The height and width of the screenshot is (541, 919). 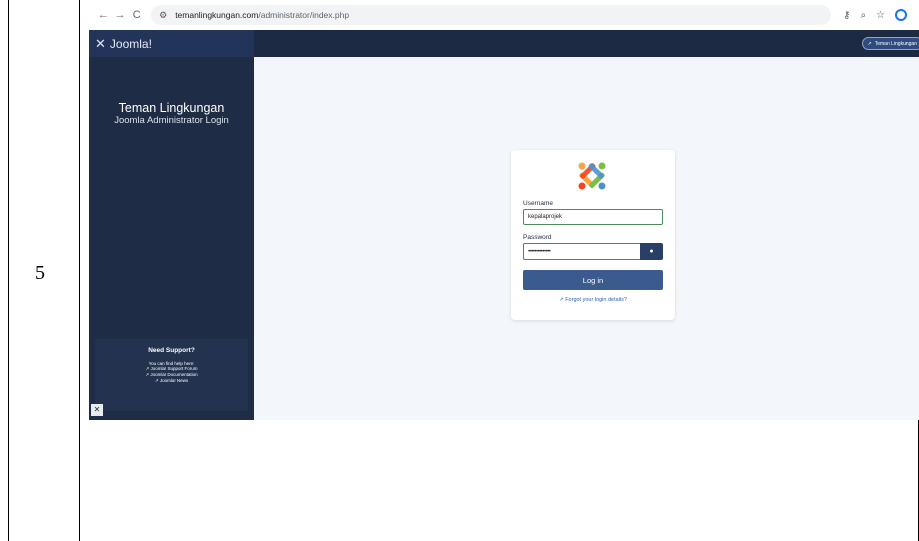 What do you see at coordinates (593, 280) in the screenshot?
I see `login-button: Log in` at bounding box center [593, 280].